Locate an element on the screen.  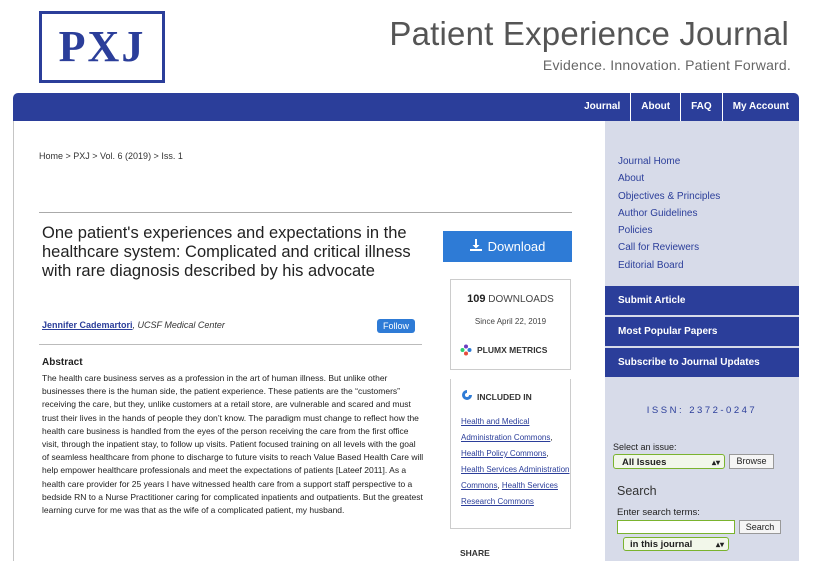
sidebar-item-about: About is located at coordinates (669, 178).